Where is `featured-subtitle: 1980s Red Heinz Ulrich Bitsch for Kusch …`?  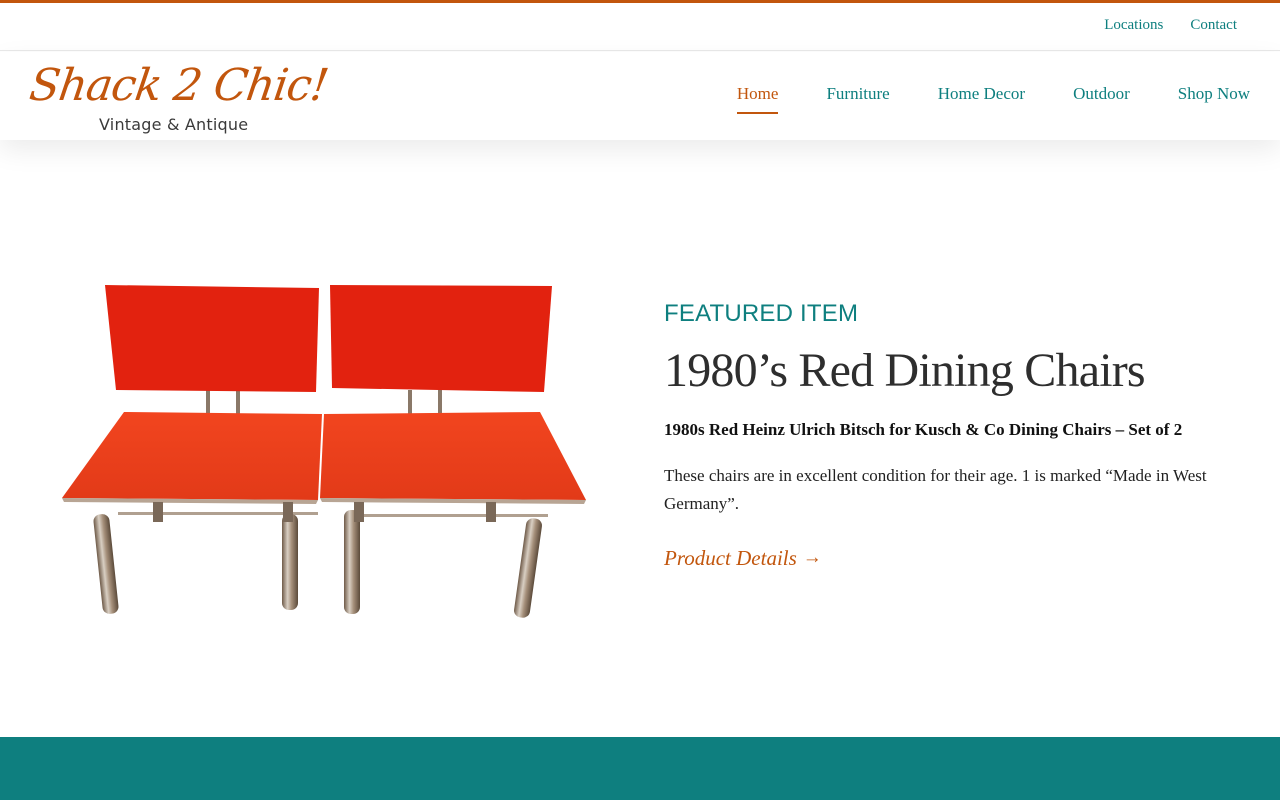 featured-subtitle: 1980s Red Heinz Ulrich Bitsch for Kusch … is located at coordinates (923, 429).